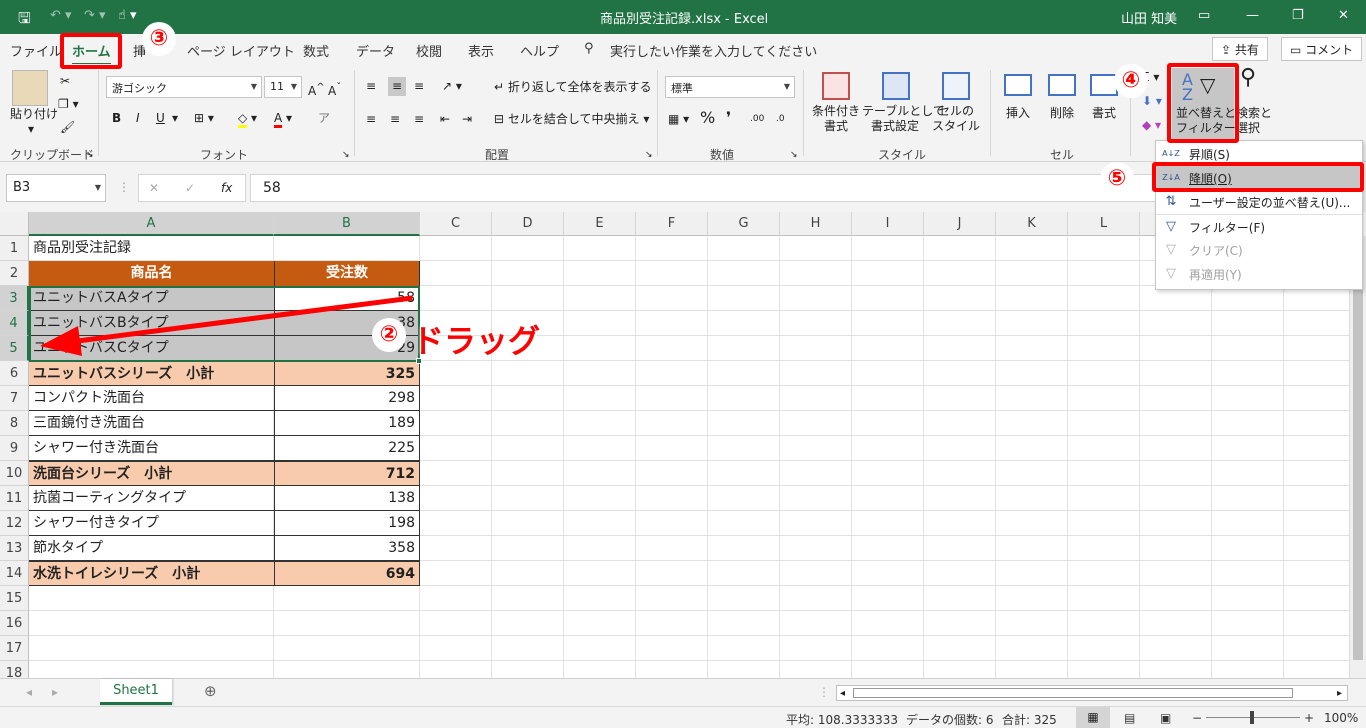  I want to click on align-left-icon: ≡, so click(371, 119).